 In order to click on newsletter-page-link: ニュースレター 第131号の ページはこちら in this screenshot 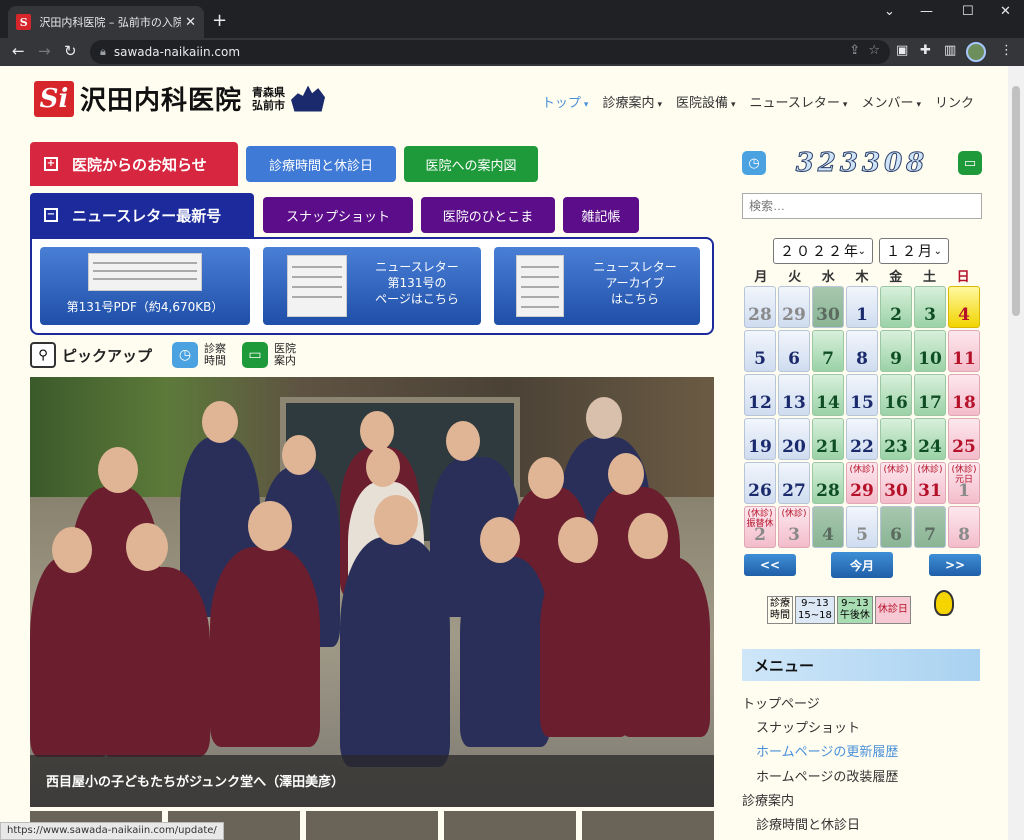, I will do `click(372, 286)`.